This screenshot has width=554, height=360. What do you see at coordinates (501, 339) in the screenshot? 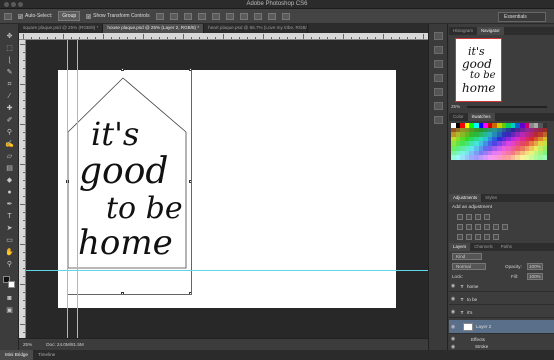
I see `layer-effects-row: ◉ Effects` at bounding box center [501, 339].